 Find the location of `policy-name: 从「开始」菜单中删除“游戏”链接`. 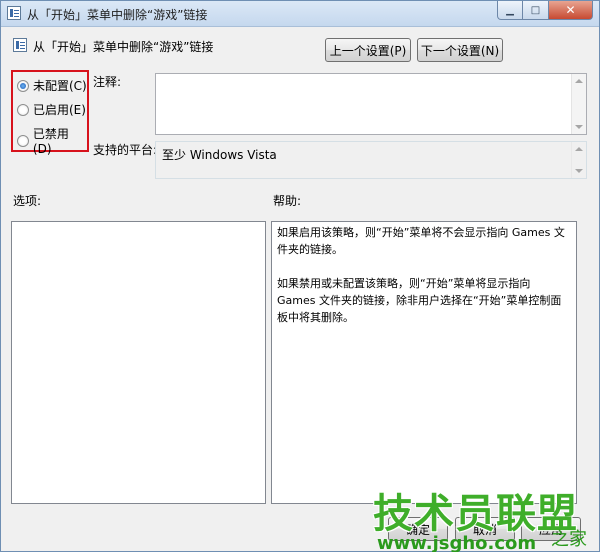

policy-name: 从「开始」菜单中删除“游戏”链接 is located at coordinates (123, 47).